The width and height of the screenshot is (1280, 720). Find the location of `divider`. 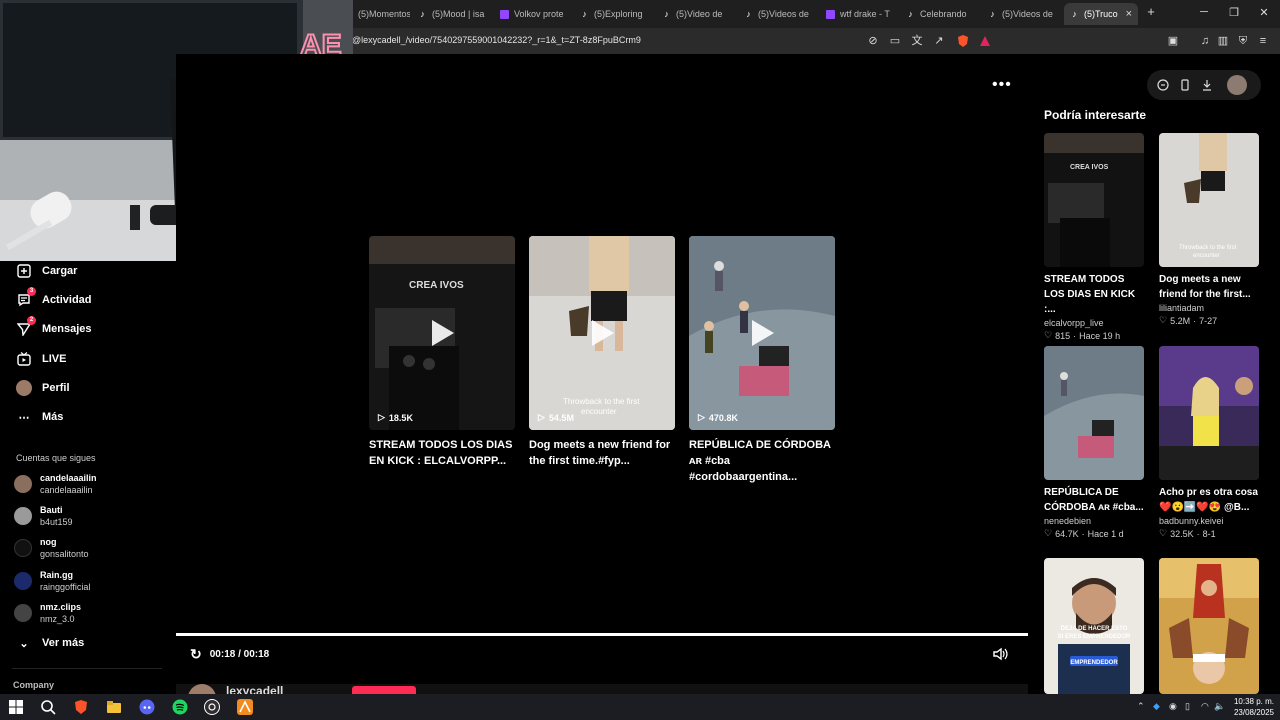

divider is located at coordinates (87, 668).